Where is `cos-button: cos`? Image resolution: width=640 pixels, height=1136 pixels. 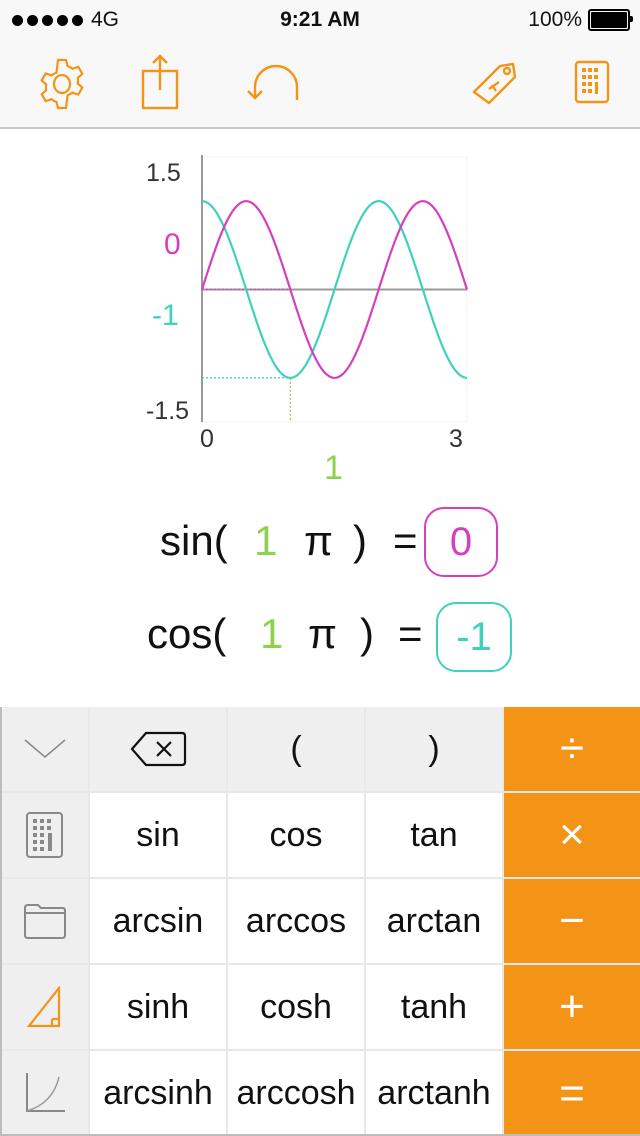 cos-button: cos is located at coordinates (296, 835).